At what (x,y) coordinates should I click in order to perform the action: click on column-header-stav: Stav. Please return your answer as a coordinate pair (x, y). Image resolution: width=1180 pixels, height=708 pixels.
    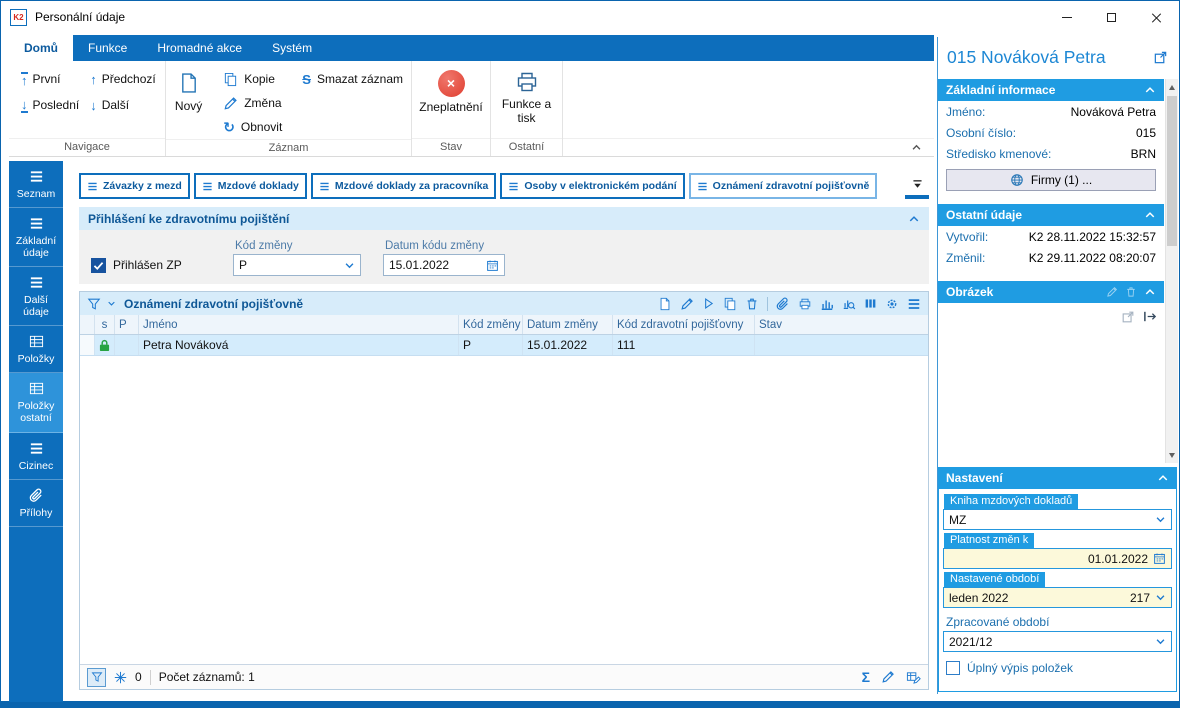
    Looking at the image, I should click on (841, 324).